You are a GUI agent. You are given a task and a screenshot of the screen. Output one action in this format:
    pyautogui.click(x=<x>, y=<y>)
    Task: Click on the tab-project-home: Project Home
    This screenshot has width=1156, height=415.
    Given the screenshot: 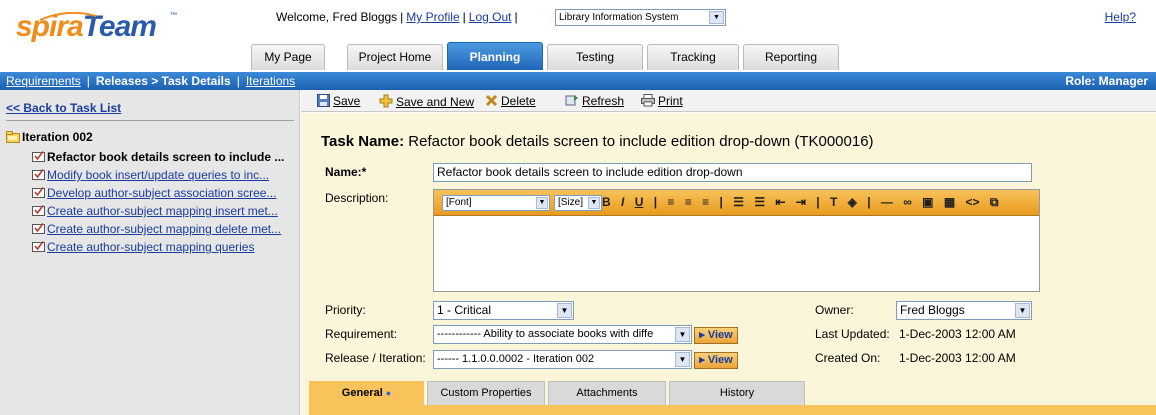 What is the action you would take?
    pyautogui.click(x=395, y=57)
    